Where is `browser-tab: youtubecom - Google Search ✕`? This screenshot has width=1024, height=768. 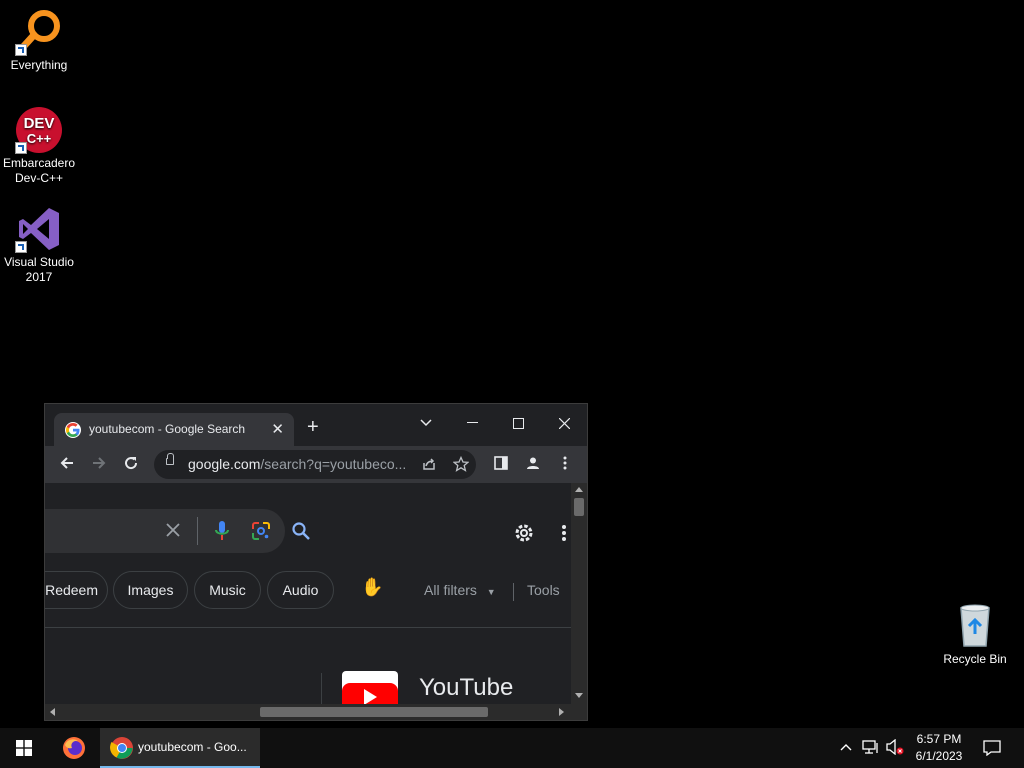 browser-tab: youtubecom - Google Search ✕ is located at coordinates (174, 429).